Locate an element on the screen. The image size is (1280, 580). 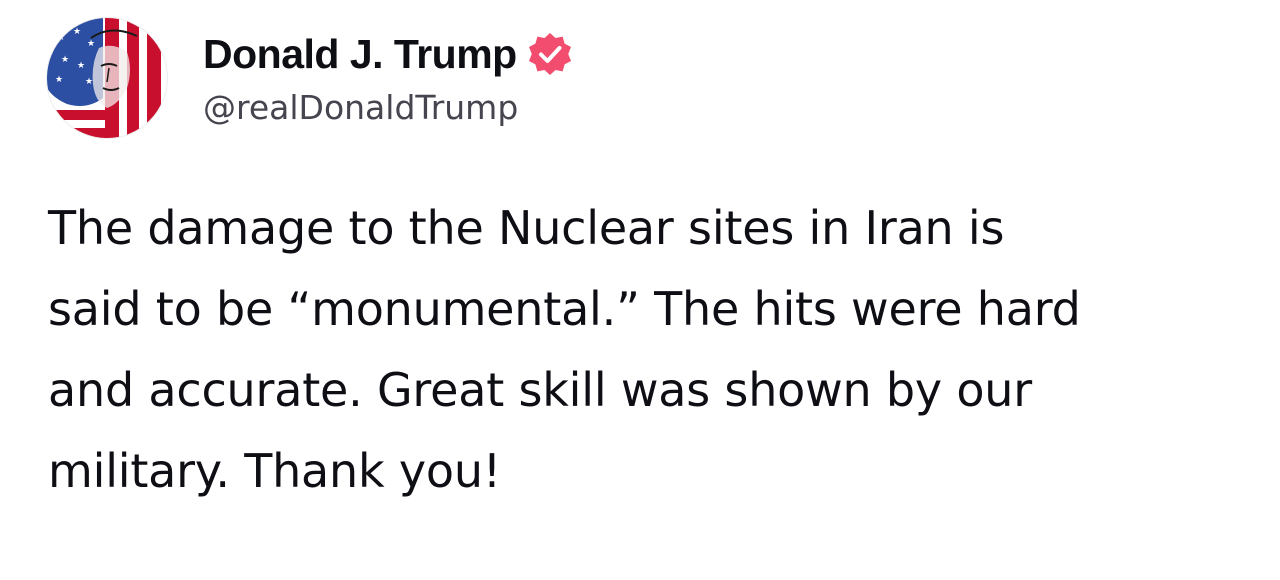
post-text-line: military. Thank you! is located at coordinates (275, 471).